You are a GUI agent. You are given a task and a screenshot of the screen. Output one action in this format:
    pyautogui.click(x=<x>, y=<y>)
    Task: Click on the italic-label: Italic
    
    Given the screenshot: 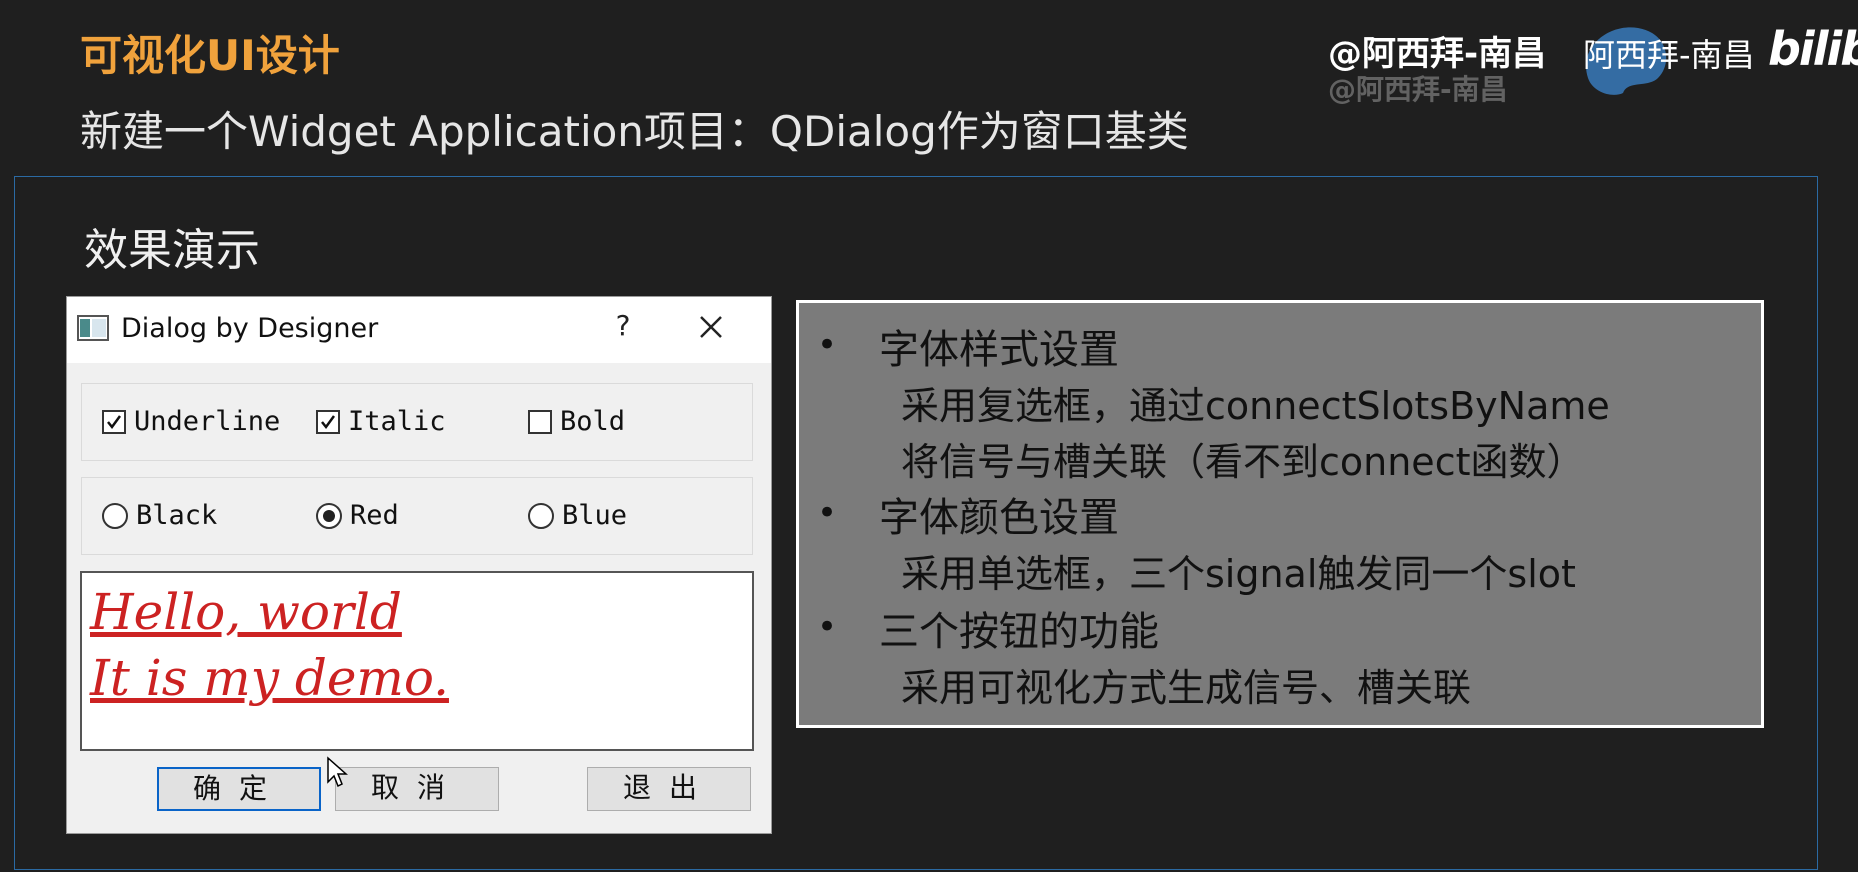 What is the action you would take?
    pyautogui.click(x=397, y=421)
    